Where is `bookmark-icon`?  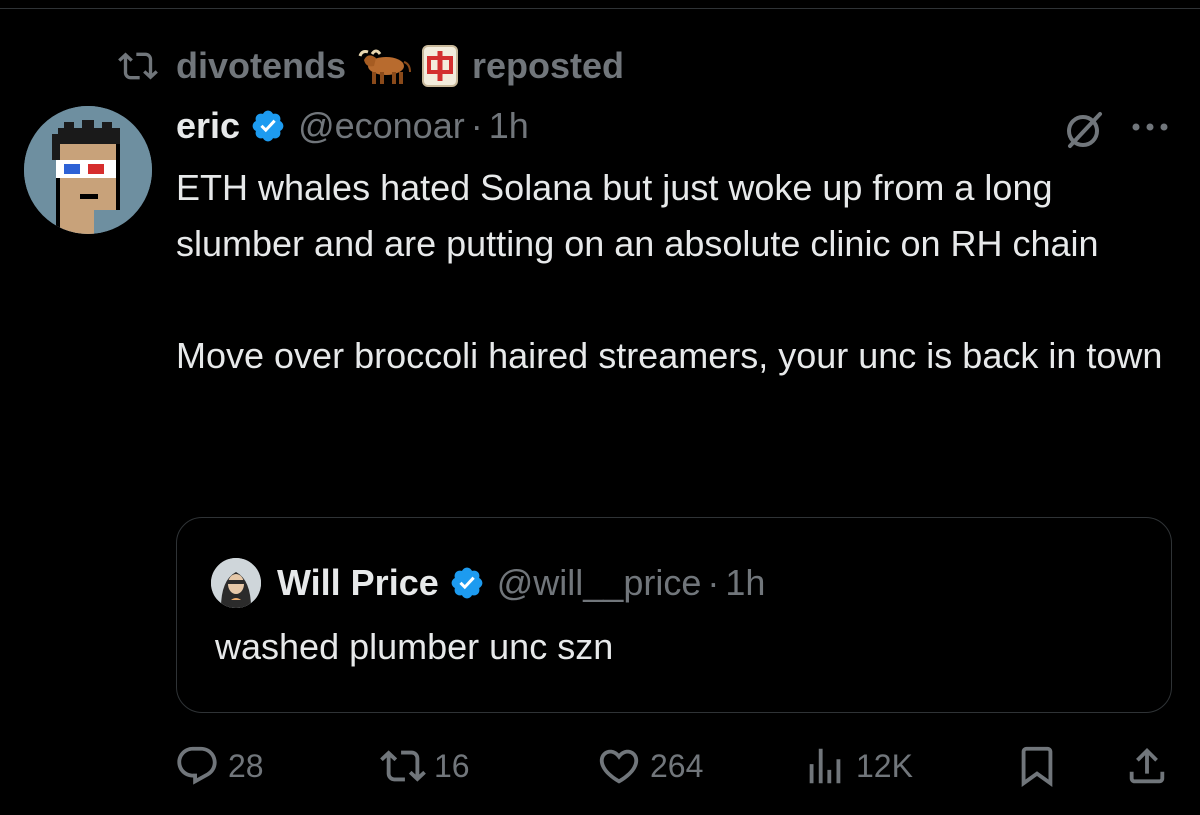
bookmark-icon is located at coordinates (1037, 766).